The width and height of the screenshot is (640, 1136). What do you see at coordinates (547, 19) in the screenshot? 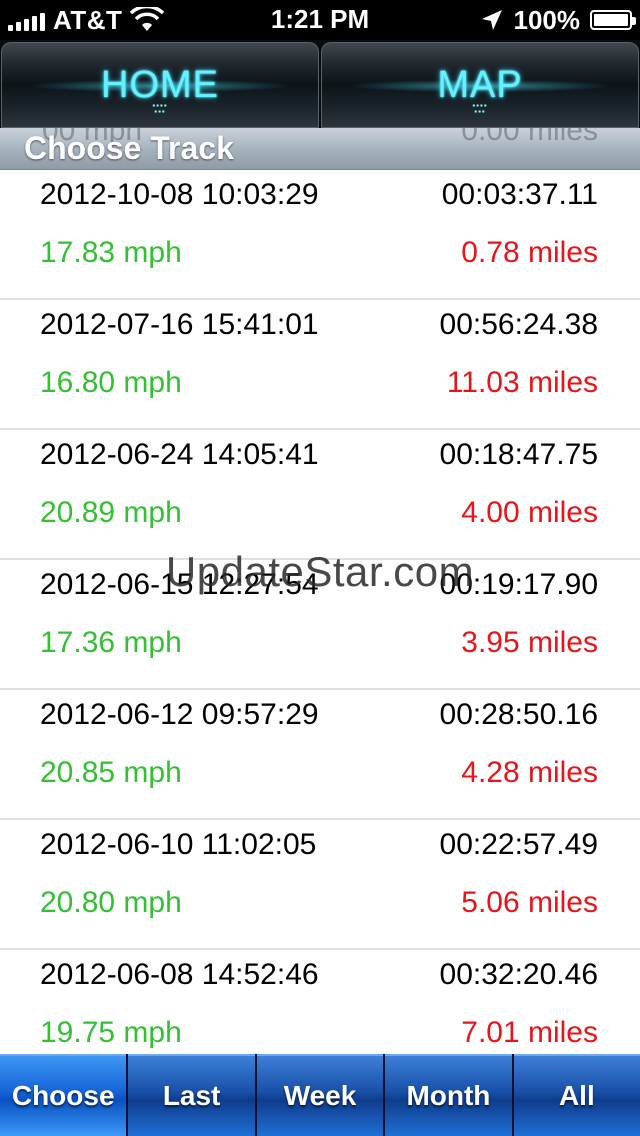
I see `battery-percent: 100%` at bounding box center [547, 19].